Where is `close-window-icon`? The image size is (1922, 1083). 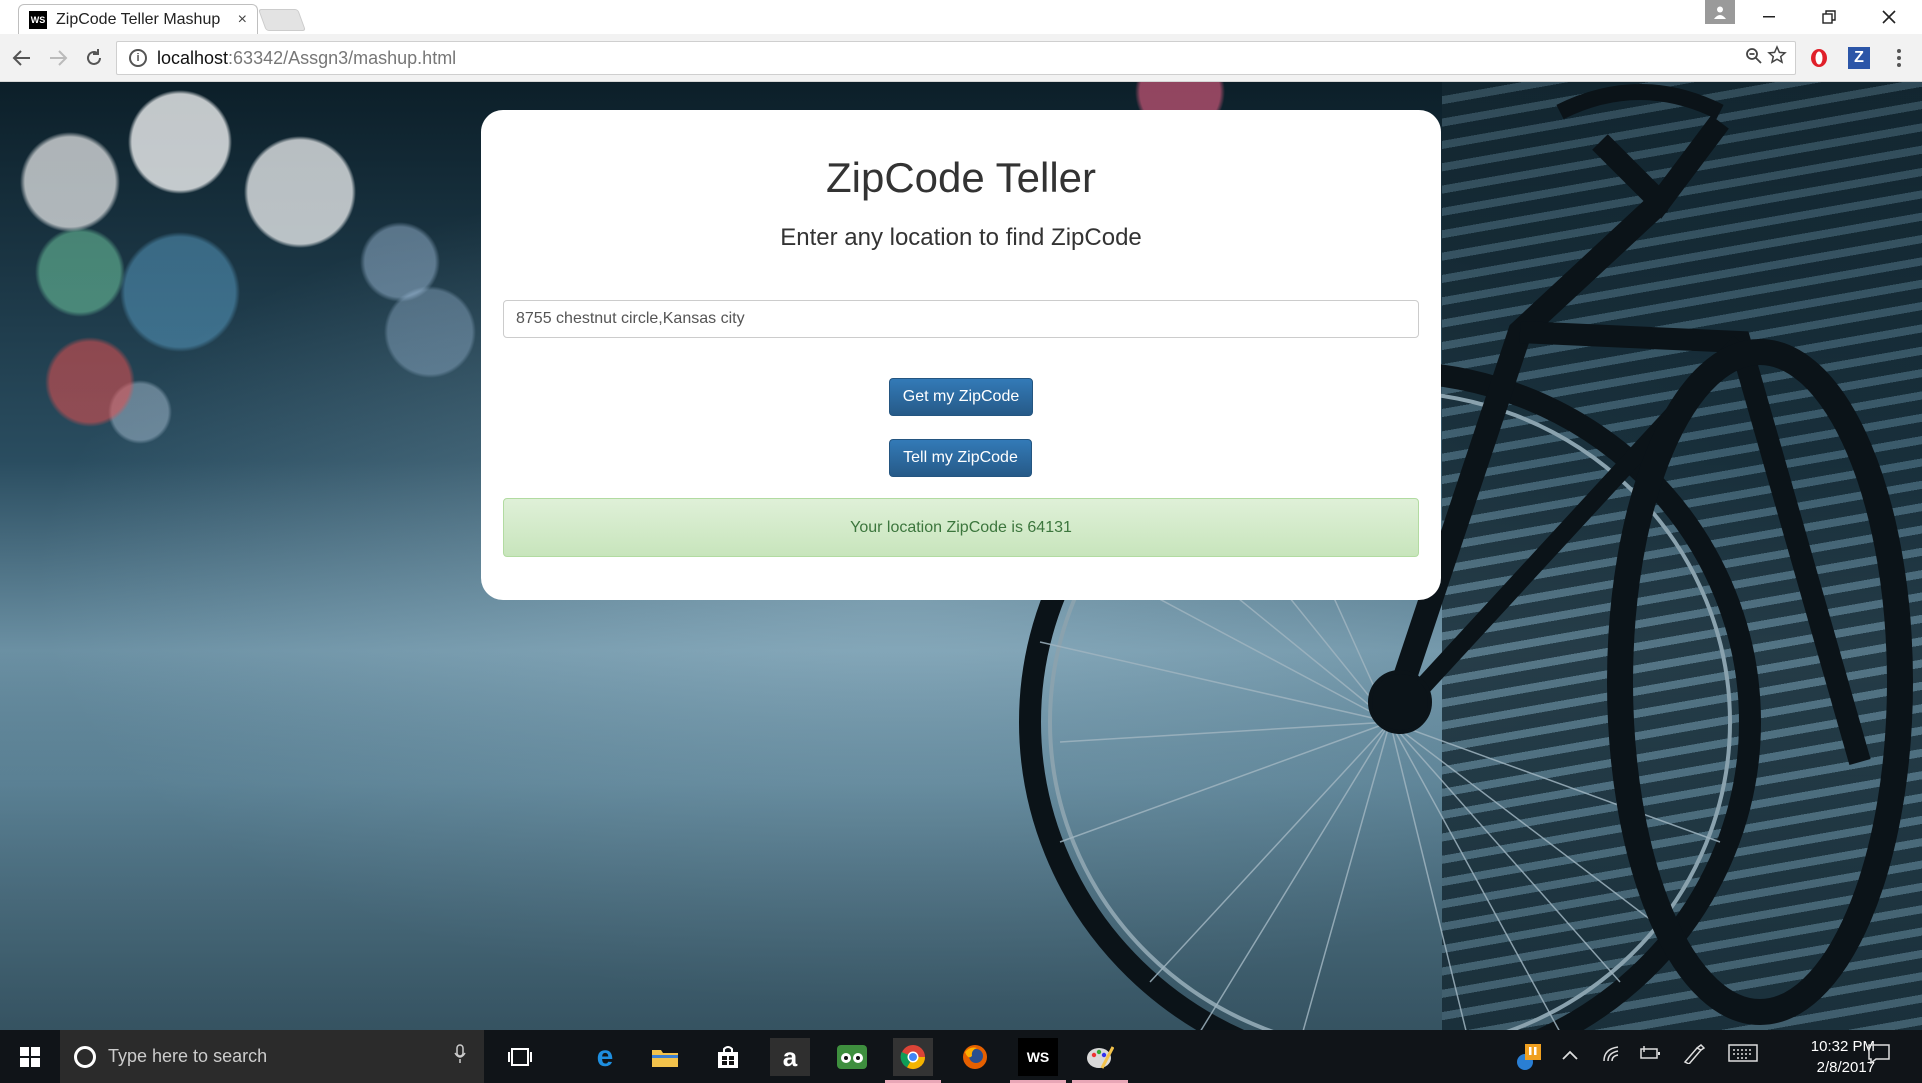 close-window-icon is located at coordinates (1889, 17).